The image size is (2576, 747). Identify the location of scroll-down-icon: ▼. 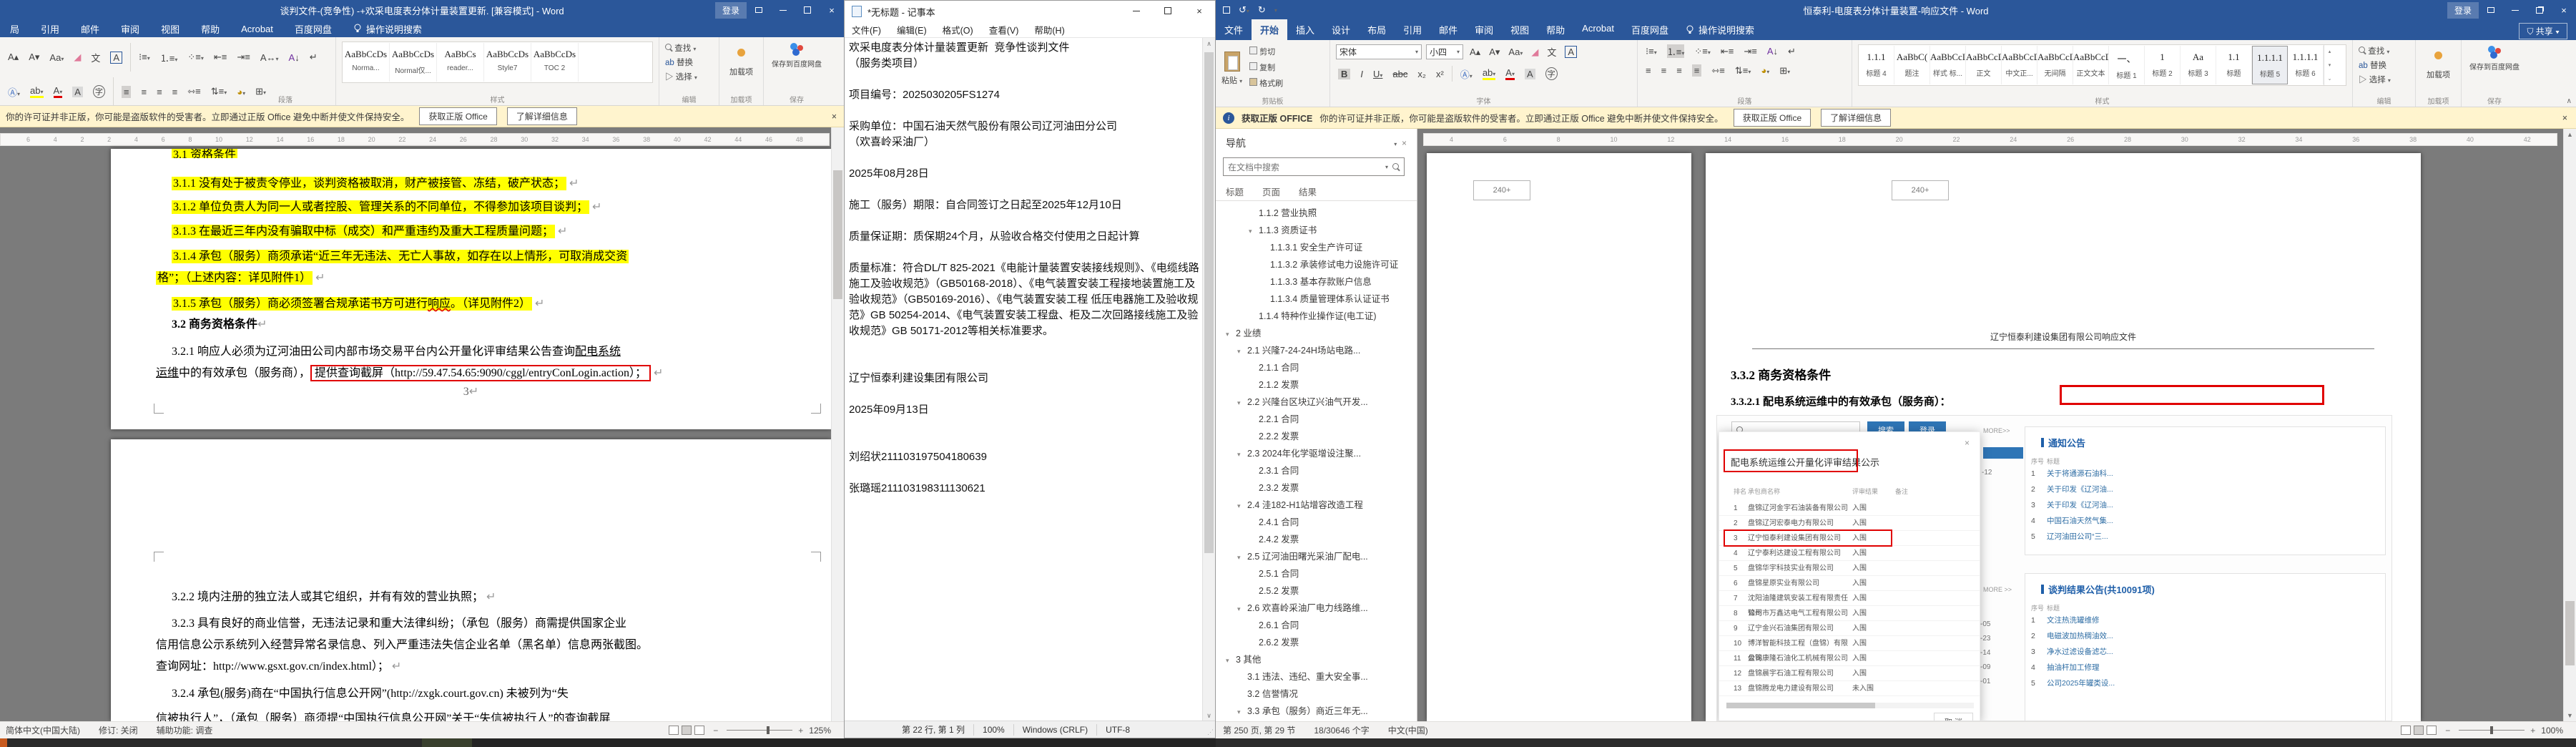
(2570, 715).